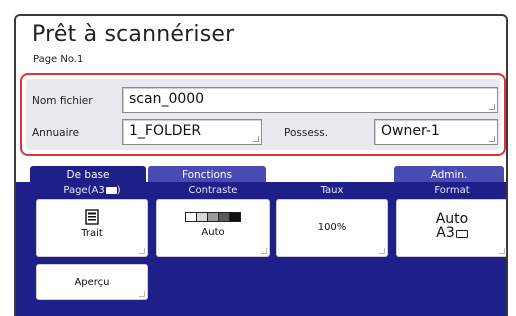 The width and height of the screenshot is (516, 316). What do you see at coordinates (452, 190) in the screenshot?
I see `format-label: Format` at bounding box center [452, 190].